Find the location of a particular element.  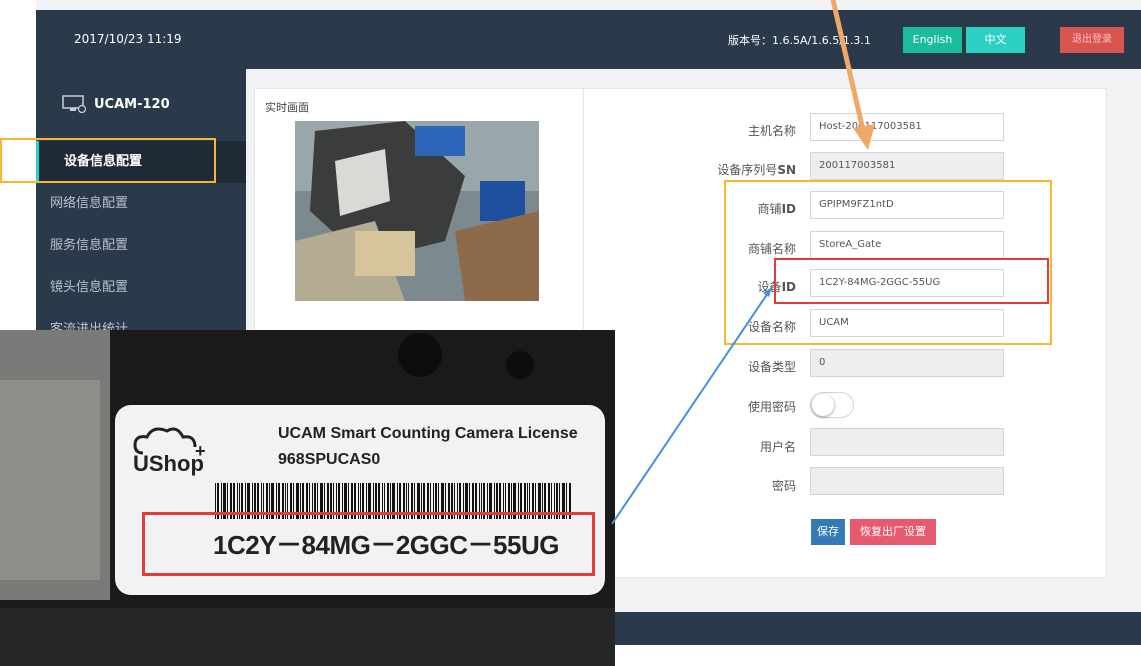

factory-reset-button: 恢复出厂设置 is located at coordinates (893, 532).